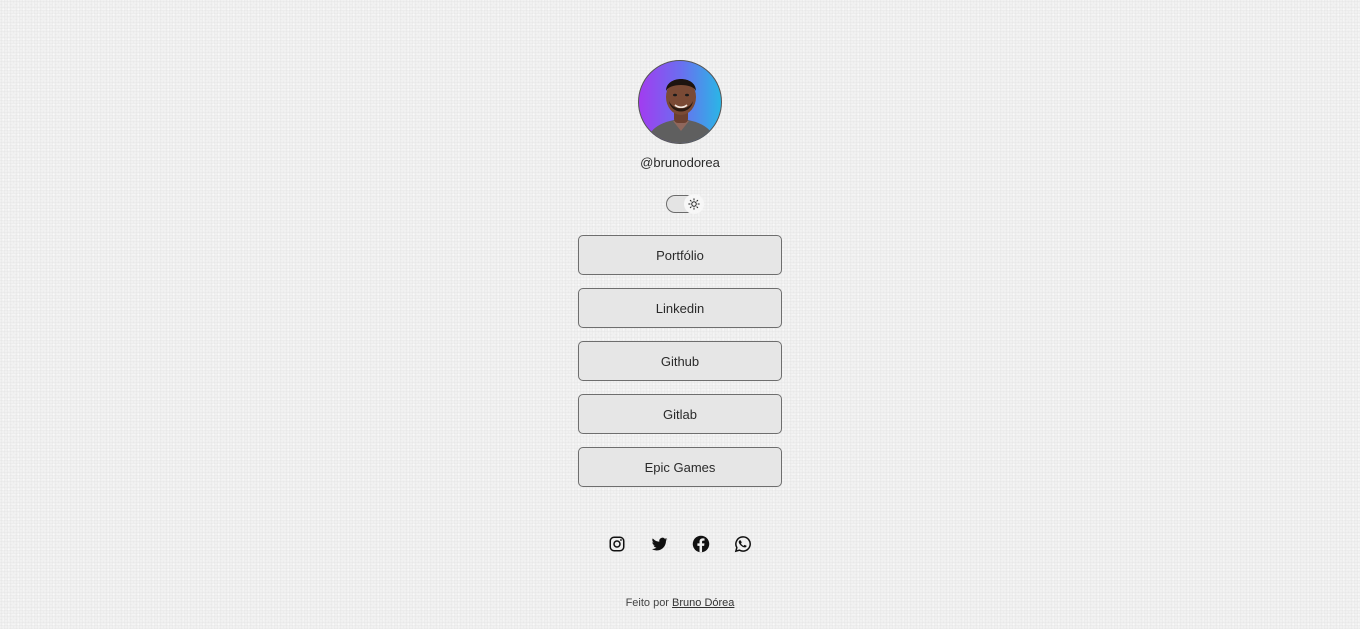  I want to click on avatar, so click(680, 102).